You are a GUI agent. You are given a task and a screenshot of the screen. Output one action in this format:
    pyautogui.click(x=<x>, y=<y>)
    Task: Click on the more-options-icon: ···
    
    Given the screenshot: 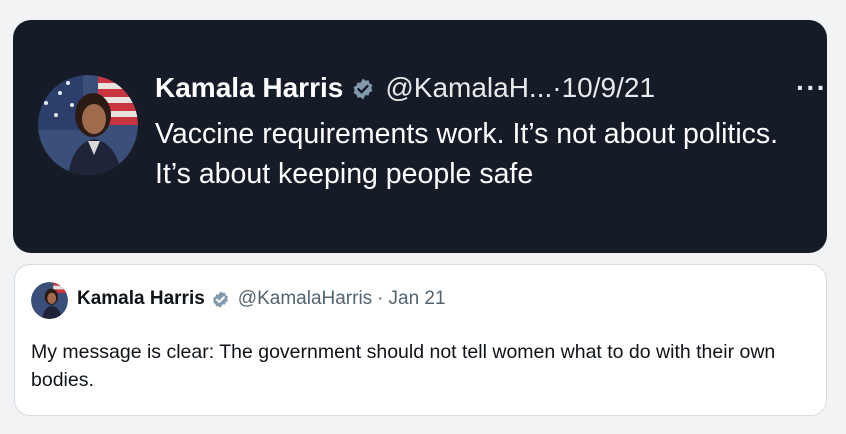 What is the action you would take?
    pyautogui.click(x=811, y=88)
    